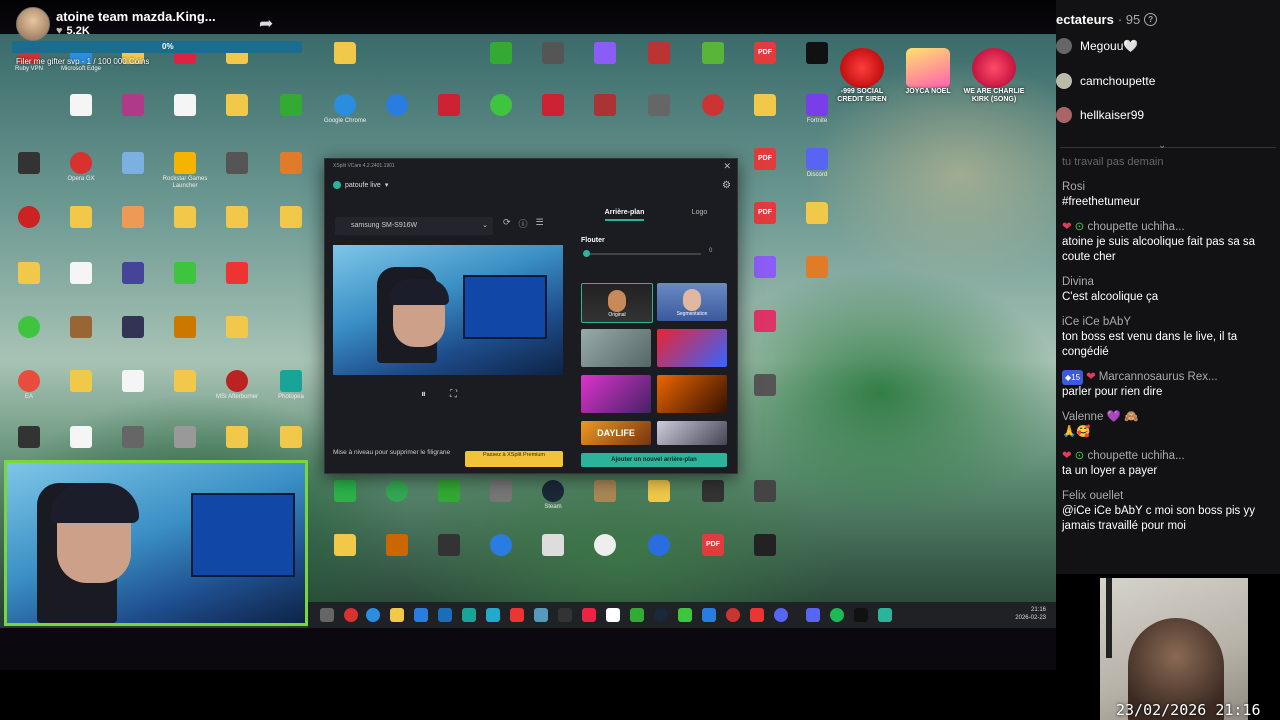 This screenshot has width=1280, height=720. Describe the element at coordinates (540, 223) in the screenshot. I see `sliders-icon: ☰` at that location.